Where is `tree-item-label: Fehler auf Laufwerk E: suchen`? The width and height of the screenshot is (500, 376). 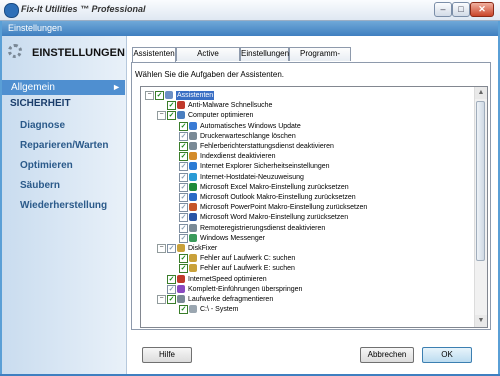 tree-item-label: Fehler auf Laufwerk E: suchen is located at coordinates (247, 269).